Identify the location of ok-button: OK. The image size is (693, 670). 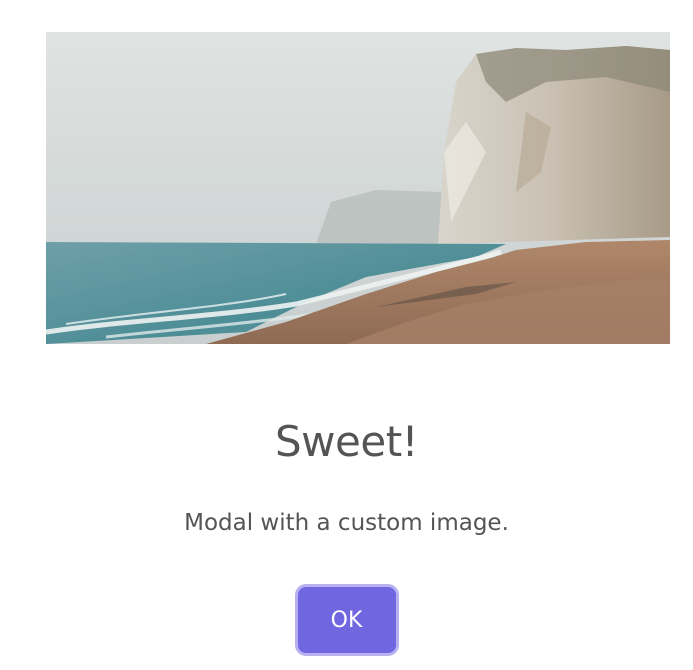
(346, 620).